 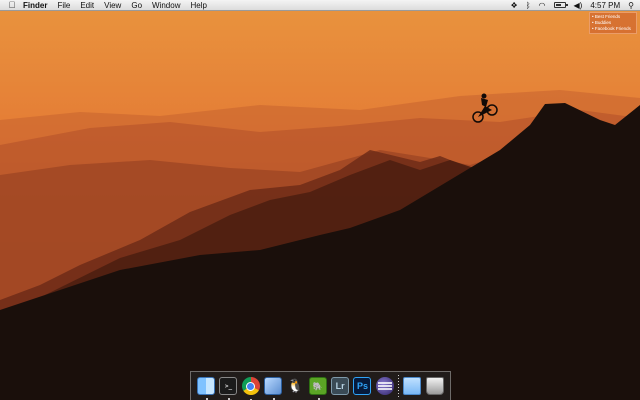 I want to click on bluetooth-icon: ᛒ, so click(x=528, y=5).